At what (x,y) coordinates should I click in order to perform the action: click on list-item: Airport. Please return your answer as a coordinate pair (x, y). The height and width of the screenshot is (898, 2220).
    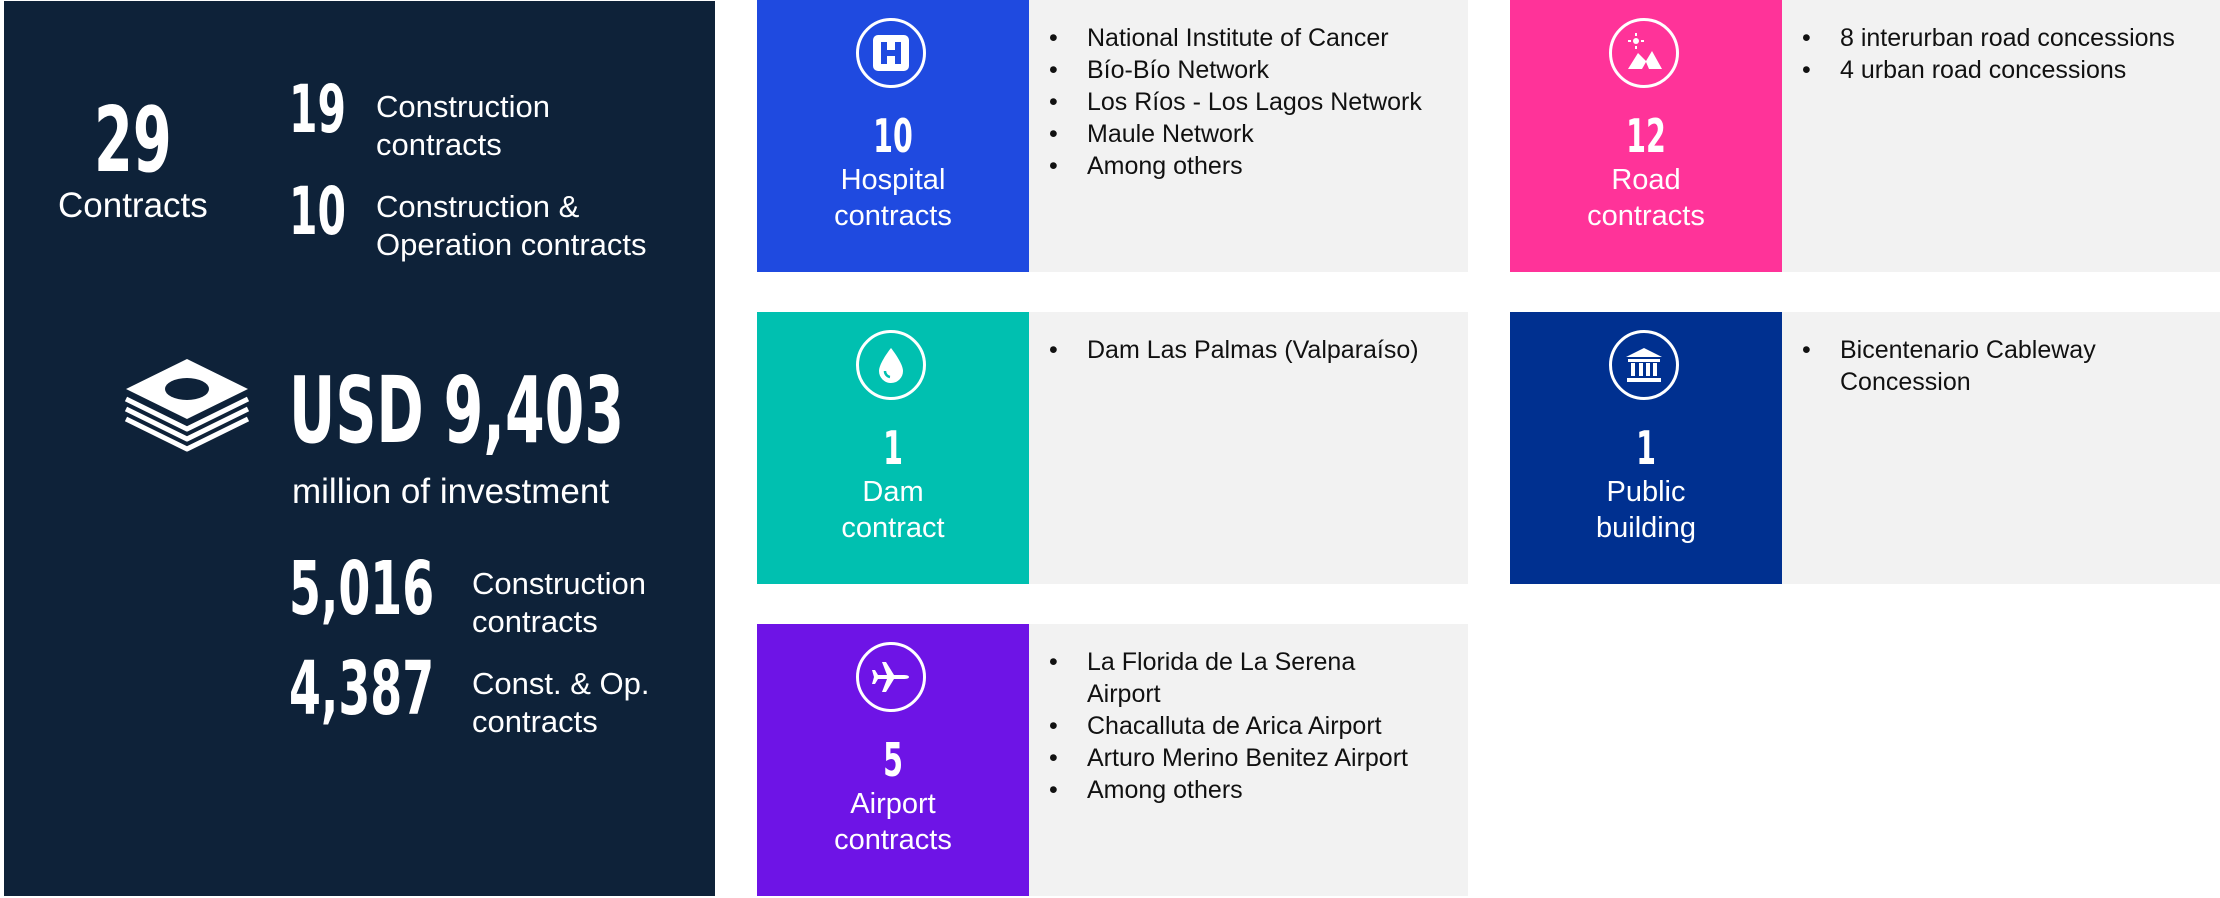
    Looking at the image, I should click on (1228, 694).